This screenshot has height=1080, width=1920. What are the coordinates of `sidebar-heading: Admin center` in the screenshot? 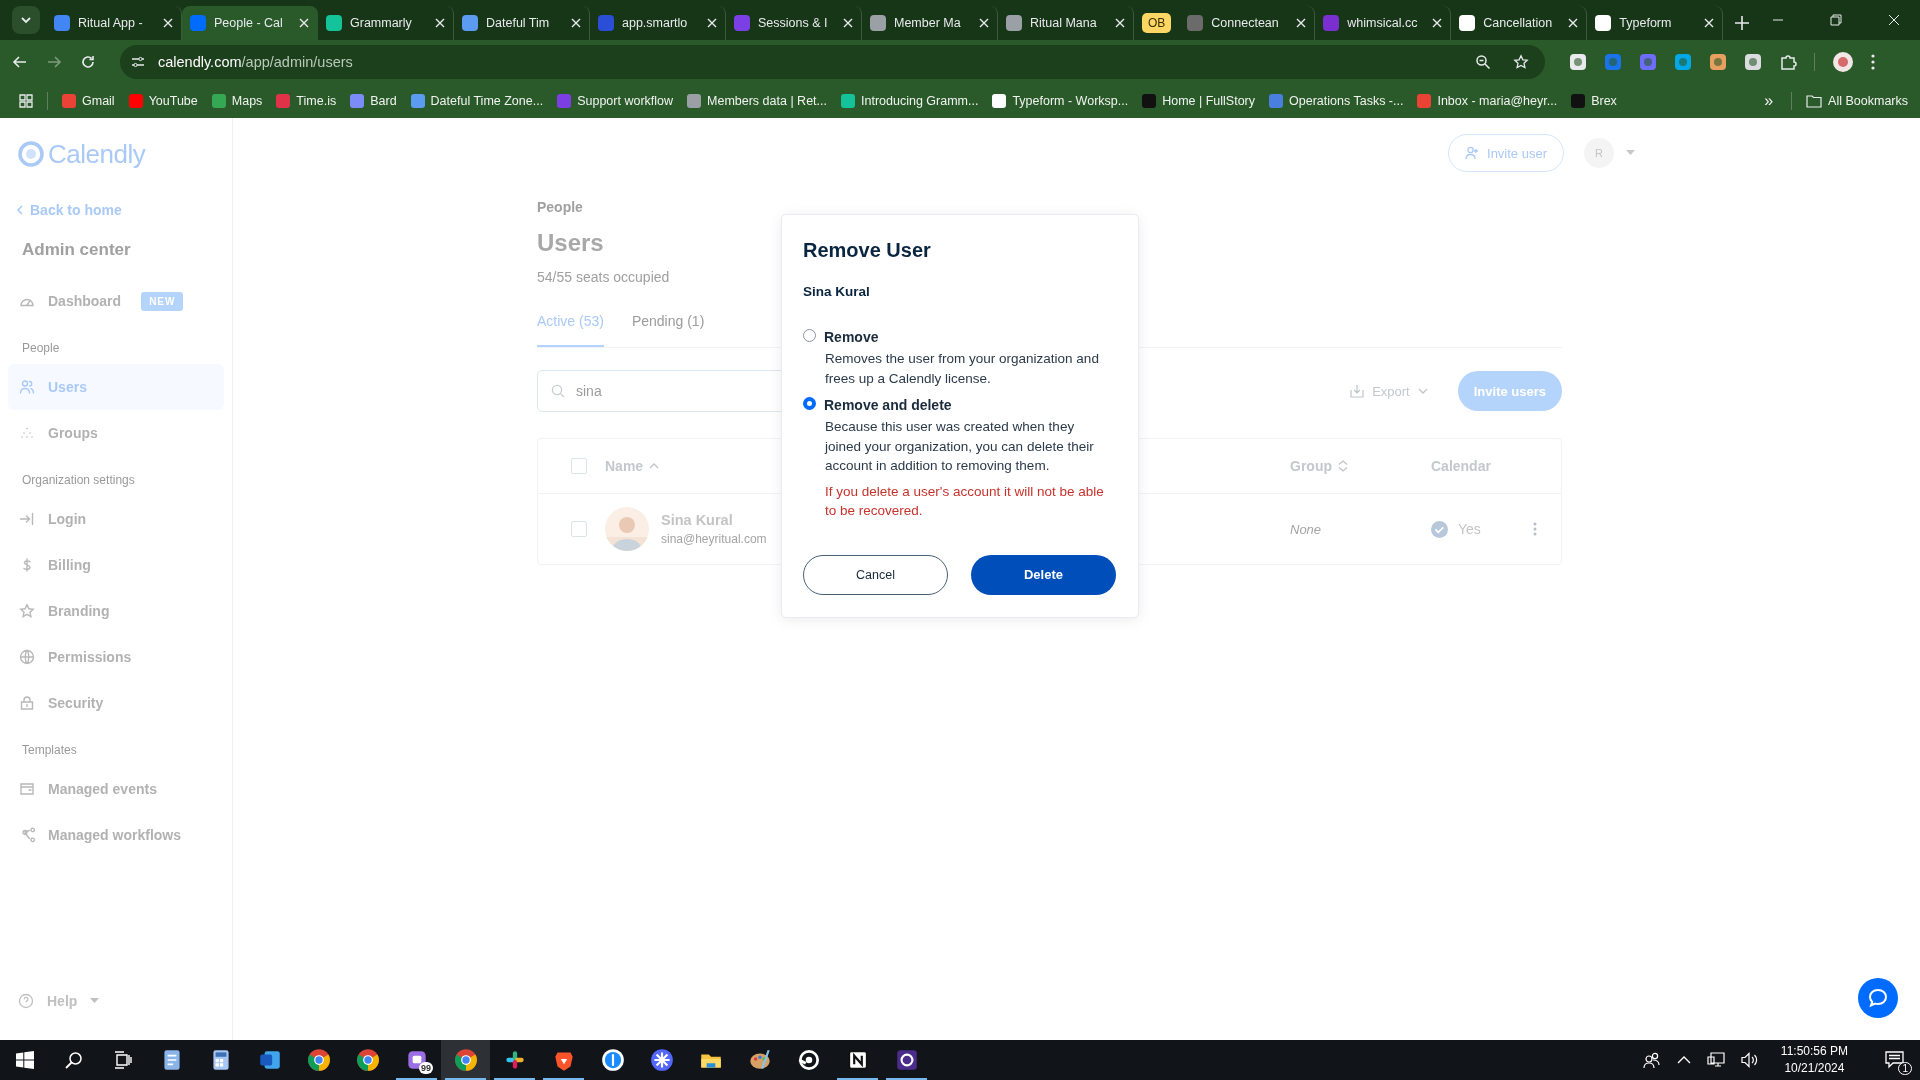 It's located at (76, 250).